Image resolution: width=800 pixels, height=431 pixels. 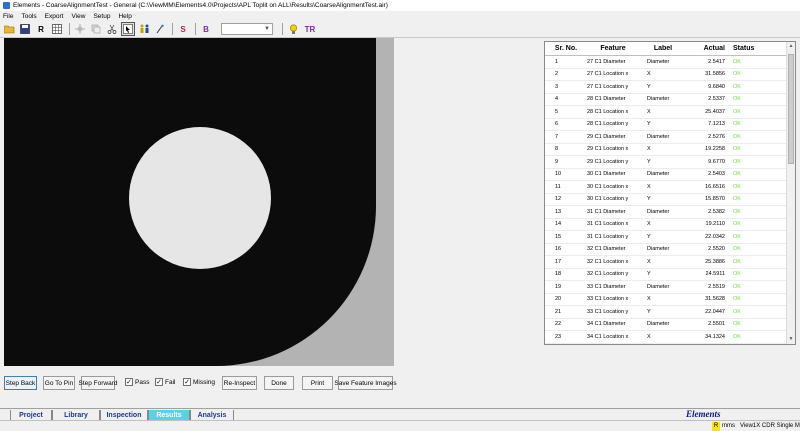 What do you see at coordinates (608, 224) in the screenshot?
I see `cell-feature: 31 C1 Location x` at bounding box center [608, 224].